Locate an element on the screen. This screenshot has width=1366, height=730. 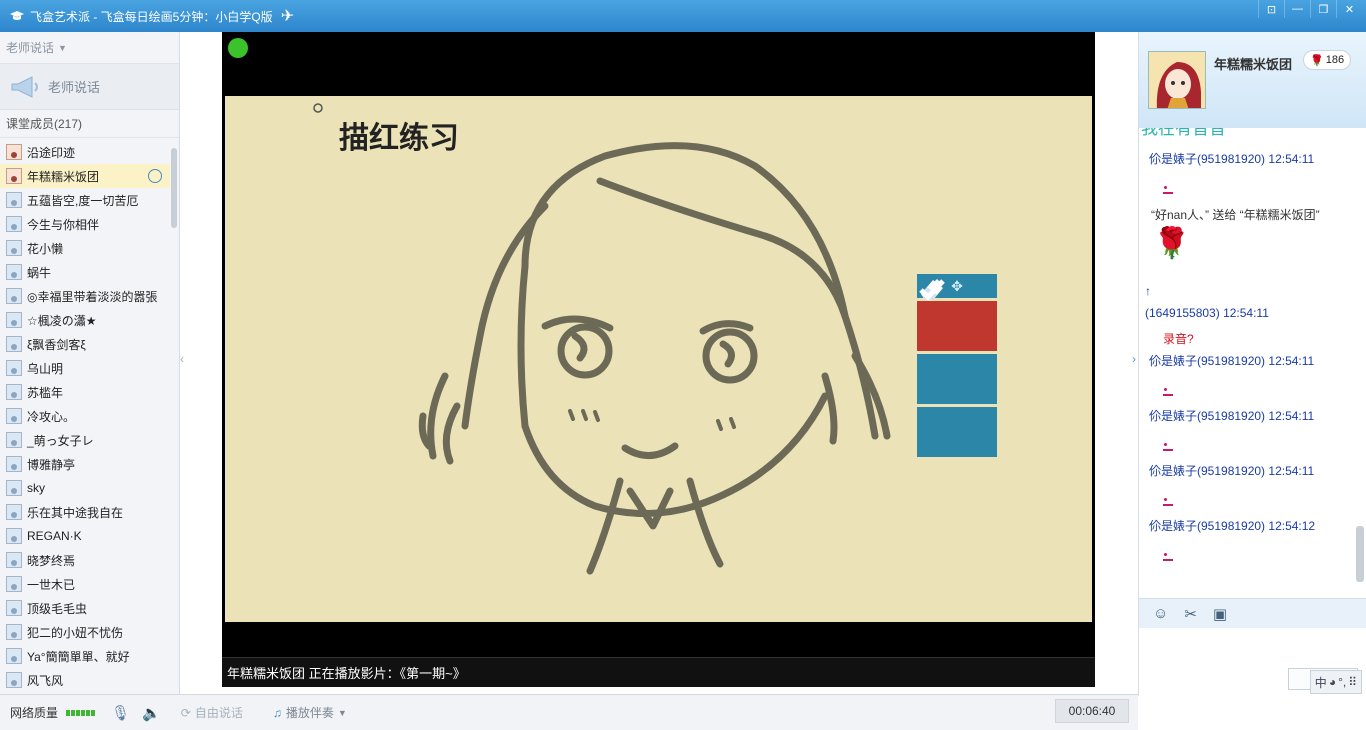
member-name: Ya°簡簡單單、就好 is located at coordinates (78, 656).